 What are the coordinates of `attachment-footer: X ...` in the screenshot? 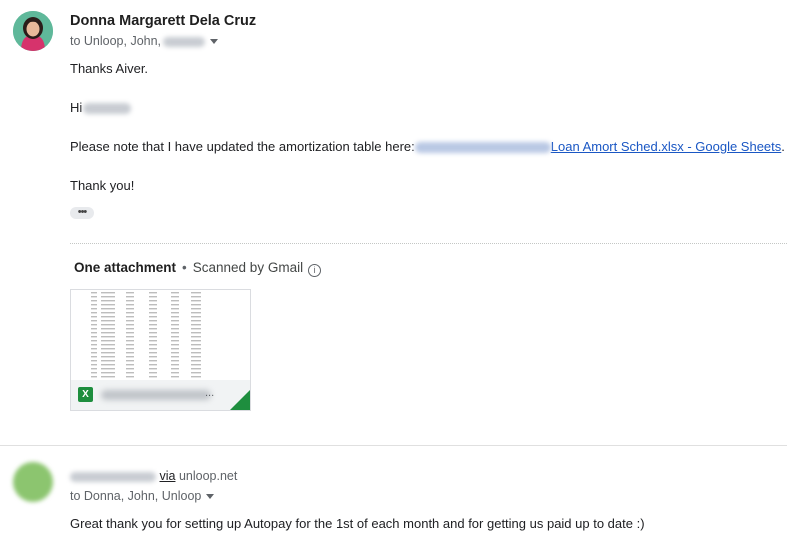 It's located at (160, 395).